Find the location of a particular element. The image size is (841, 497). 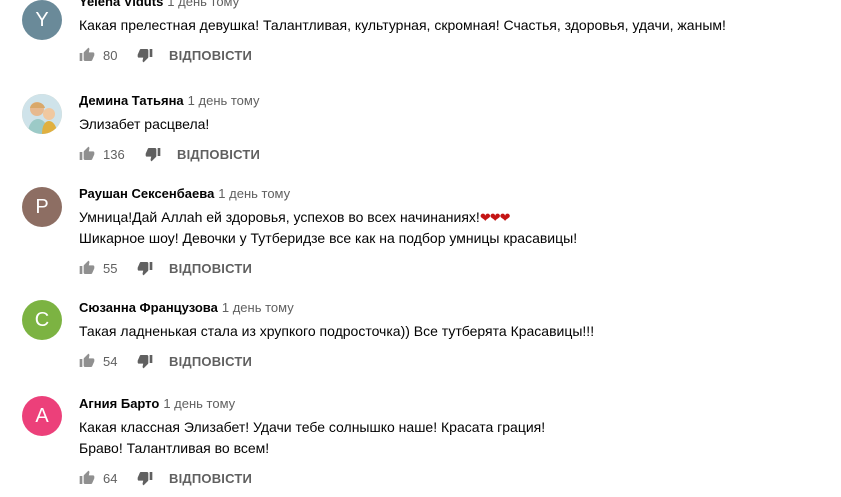

avatar: C is located at coordinates (42, 320).